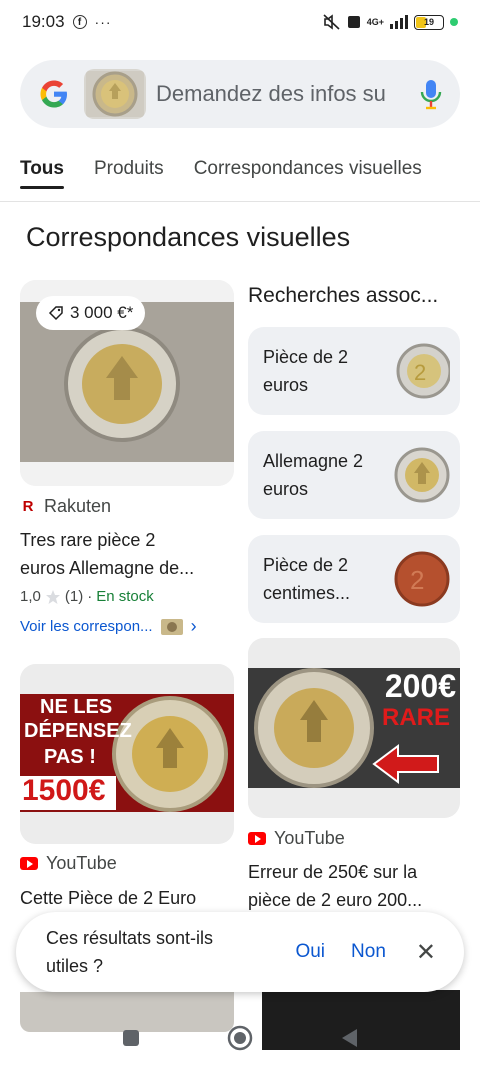 This screenshot has width=480, height=1067. I want to click on rating-line: 1,0 (1) · En stock, so click(87, 596).